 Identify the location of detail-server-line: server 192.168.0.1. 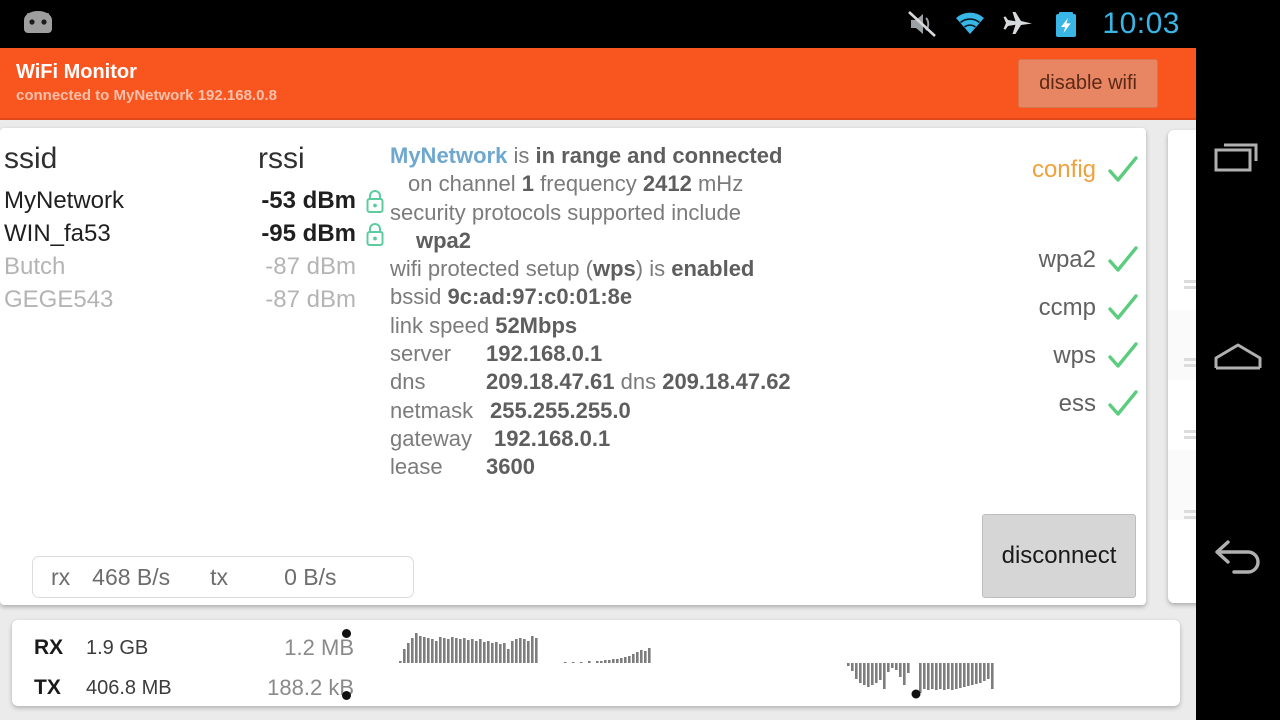
(680, 354).